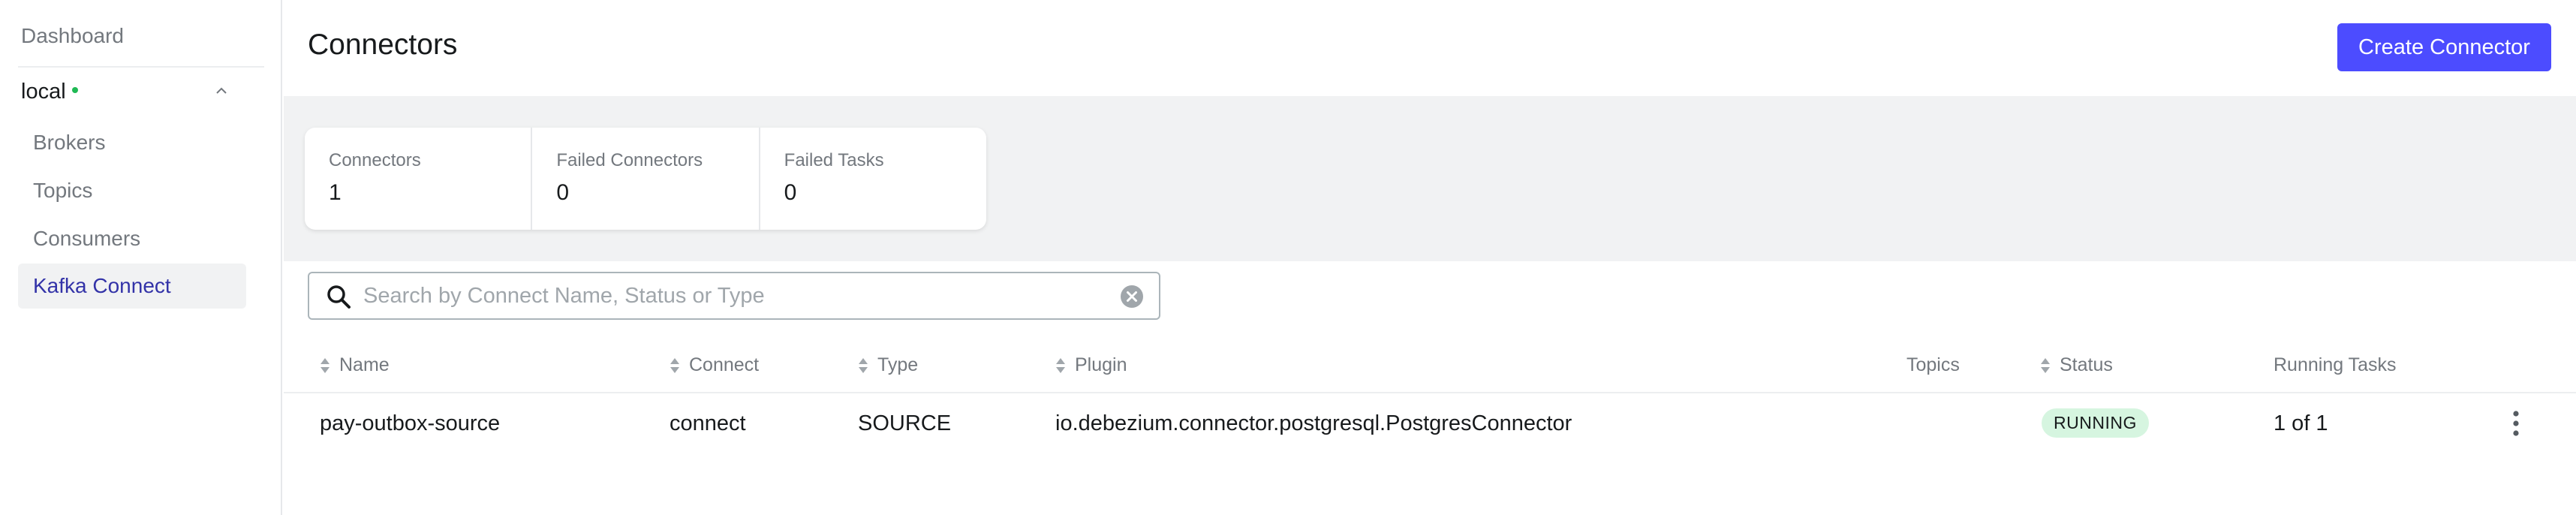  I want to click on column-header-connect: Connect, so click(714, 365).